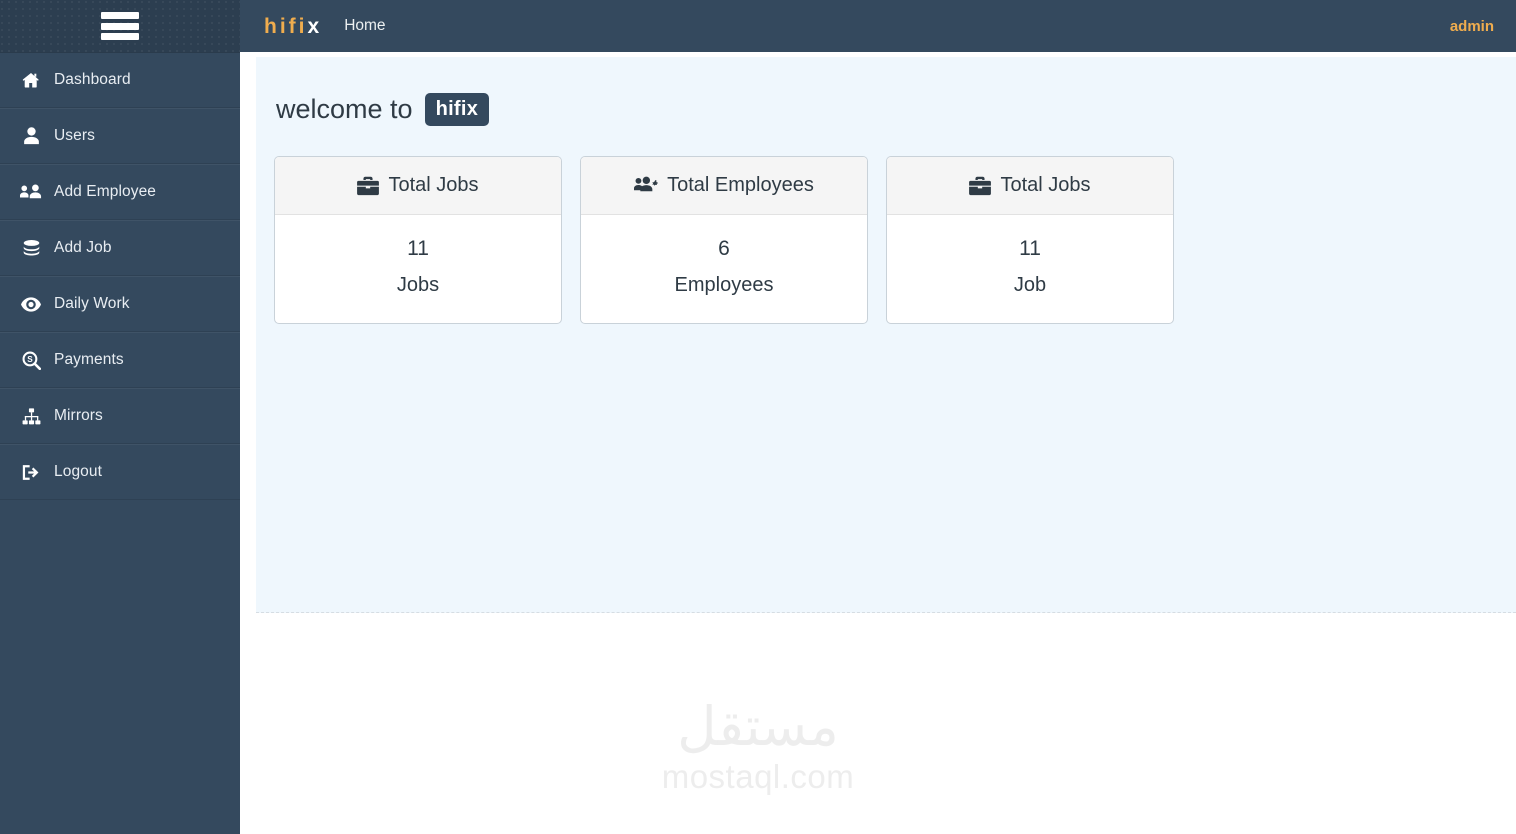 This screenshot has width=1516, height=834. I want to click on stat-card-title: Total Employees, so click(740, 185).